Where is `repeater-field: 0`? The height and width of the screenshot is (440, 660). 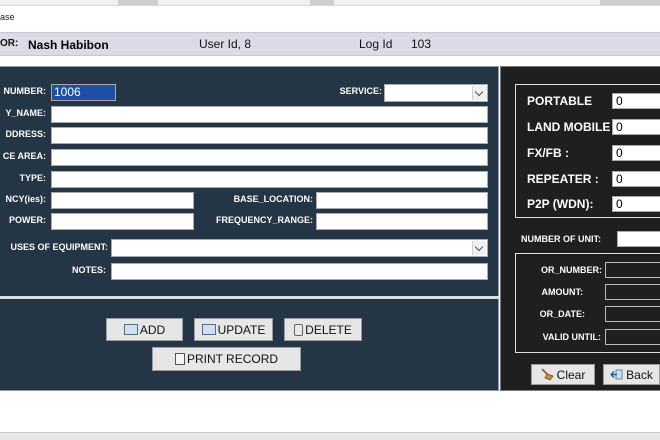 repeater-field: 0 is located at coordinates (636, 179).